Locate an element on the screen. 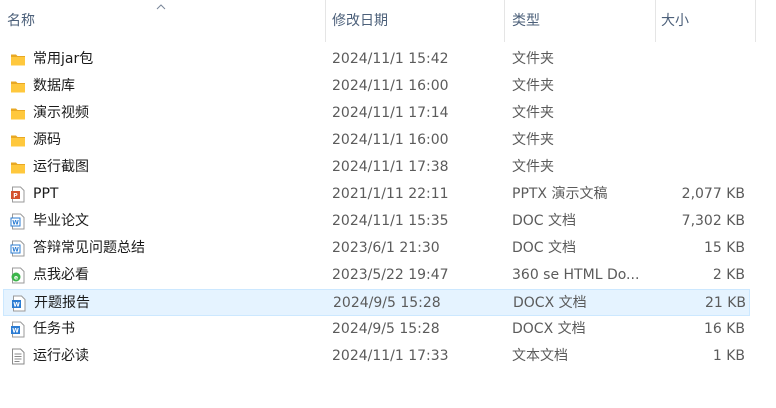 The width and height of the screenshot is (776, 408). file-type: PPTX 演示文稿 is located at coordinates (560, 194).